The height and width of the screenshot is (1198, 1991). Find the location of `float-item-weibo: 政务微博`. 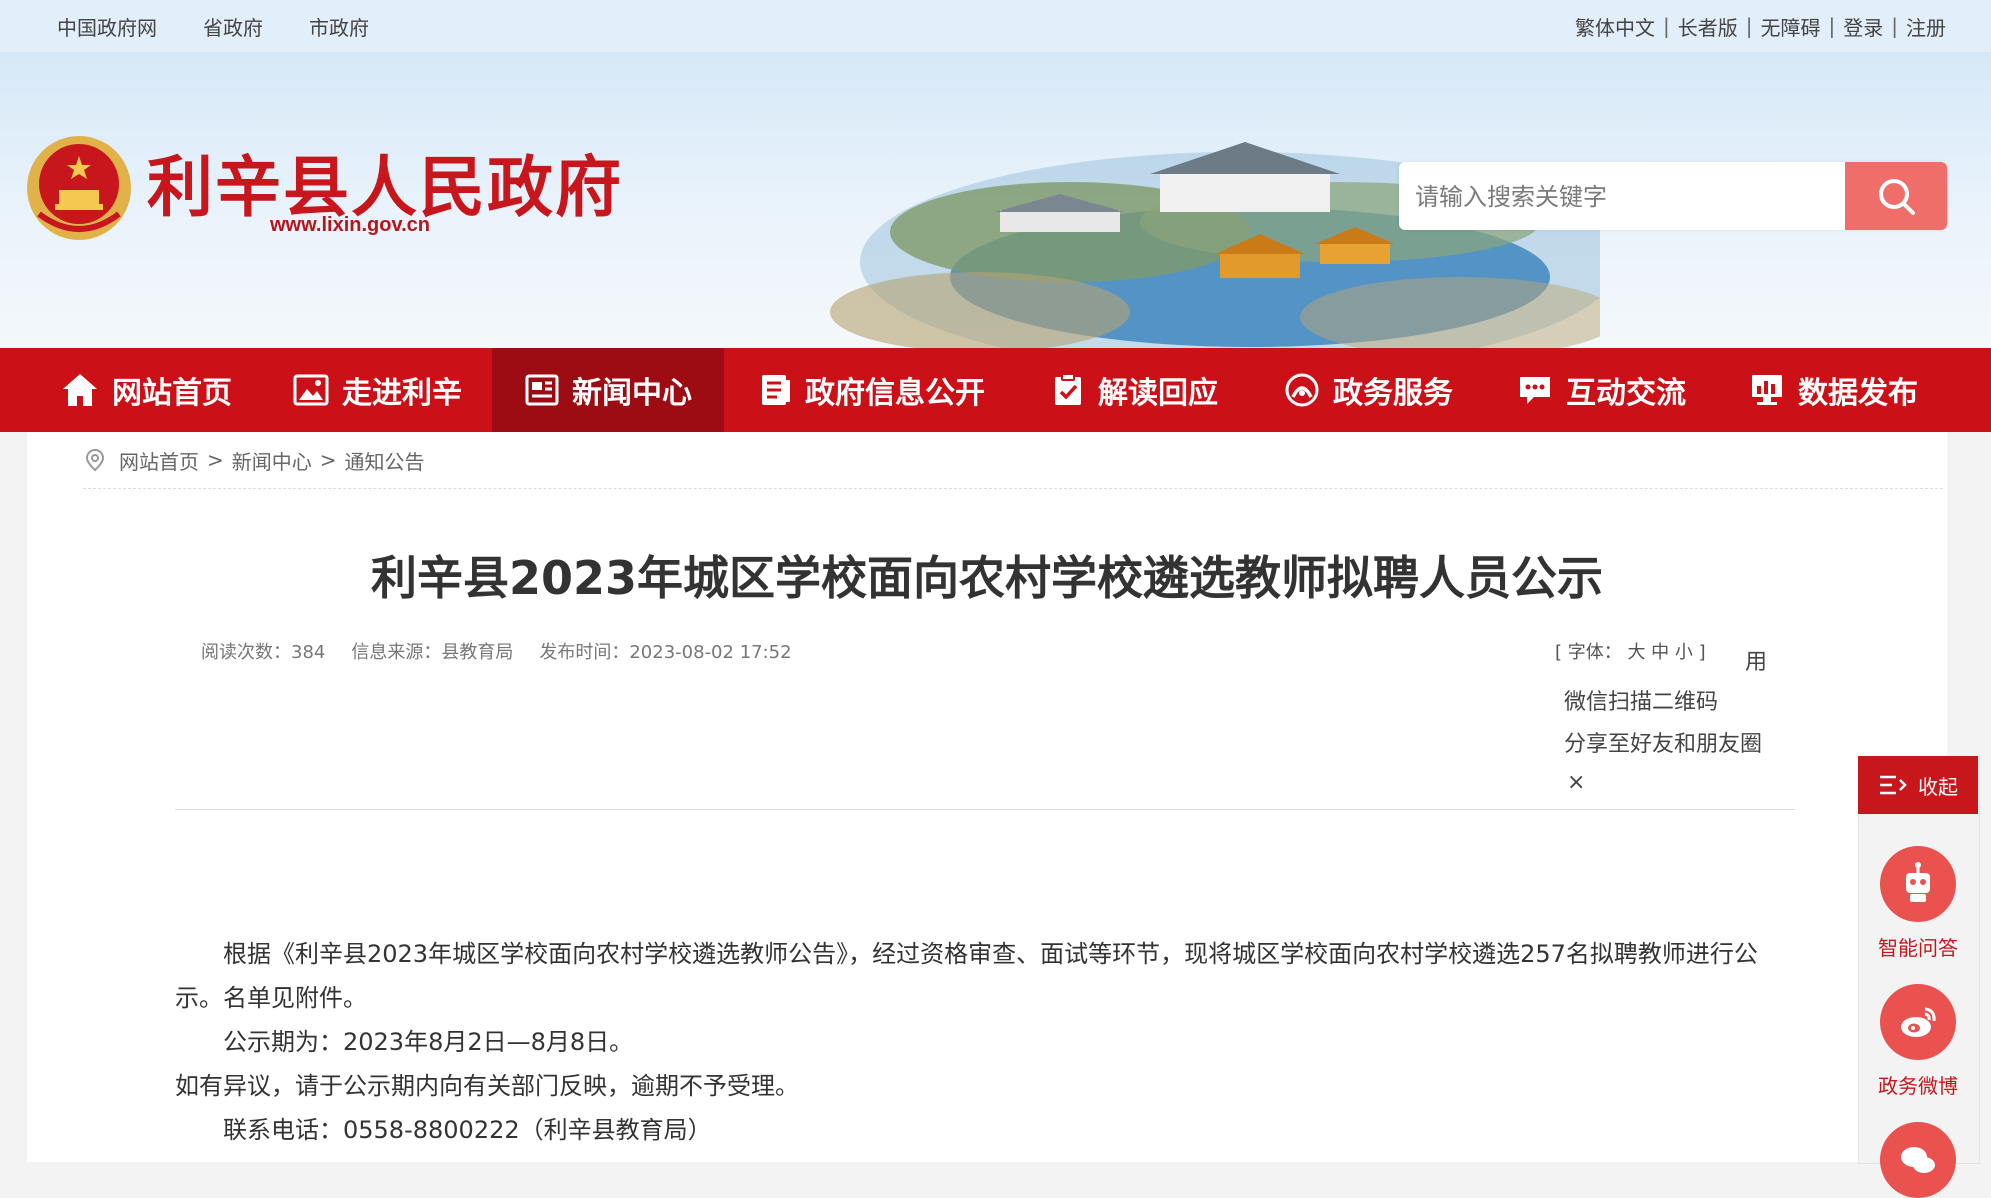

float-item-weibo: 政务微博 is located at coordinates (1918, 1041).